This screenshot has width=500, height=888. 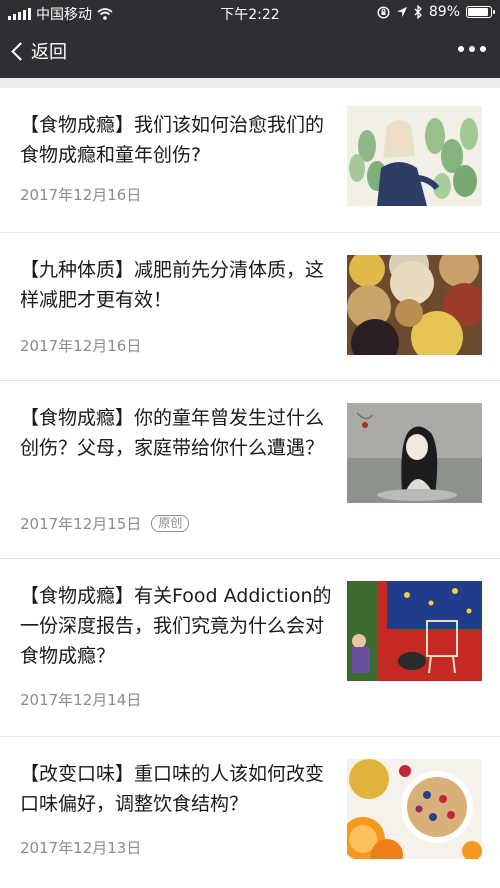 I want to click on chevron-left-icon, so click(x=20, y=51).